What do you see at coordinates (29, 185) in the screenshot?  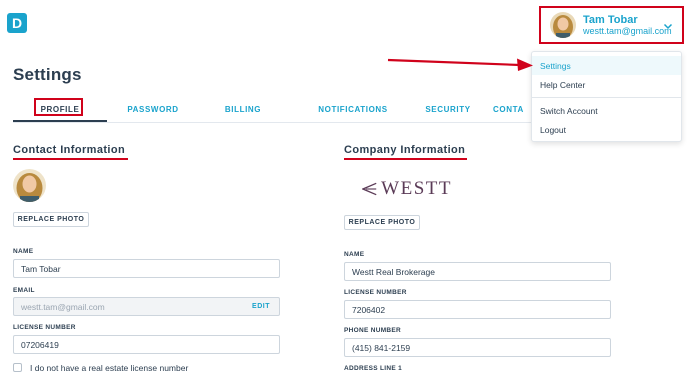 I see `contact-photo` at bounding box center [29, 185].